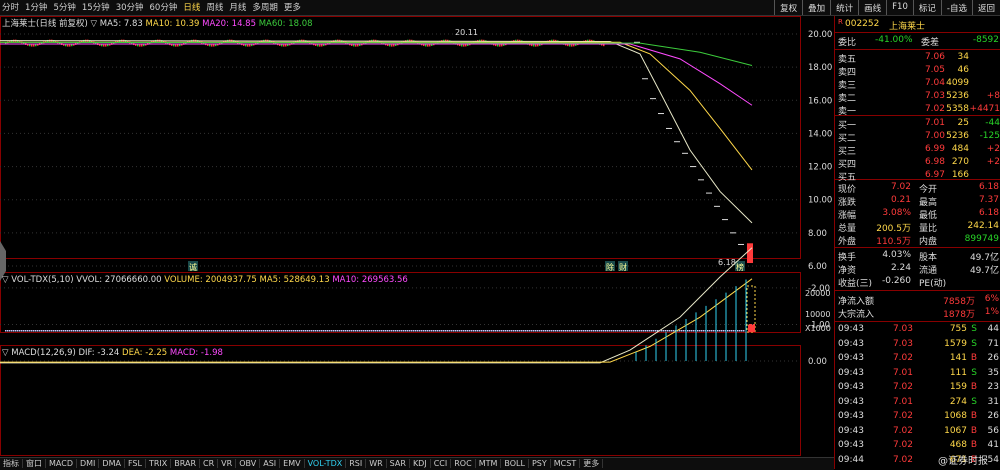 This screenshot has height=470, width=1000. I want to click on indicator-tab: VOL-TDX, so click(325, 463).